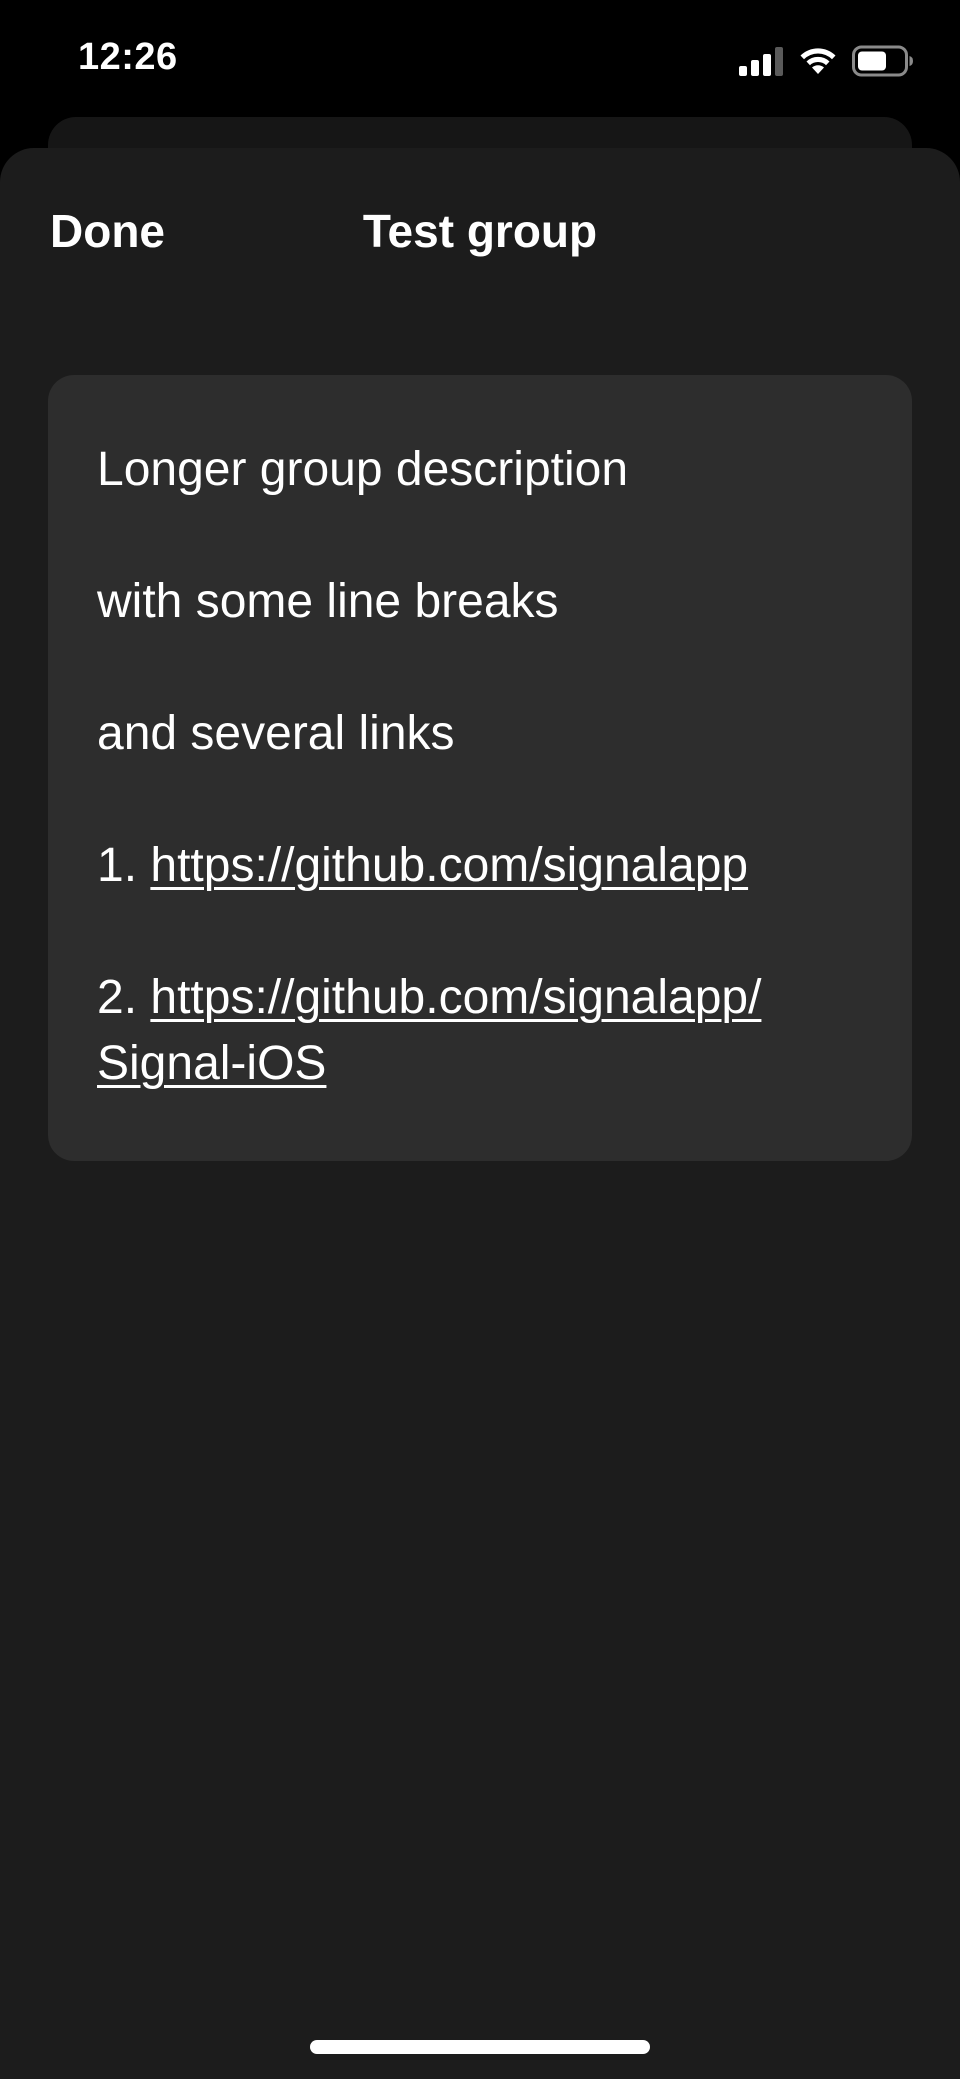 The height and width of the screenshot is (2079, 960). Describe the element at coordinates (363, 469) in the screenshot. I see `description-line: Longer group description` at that location.